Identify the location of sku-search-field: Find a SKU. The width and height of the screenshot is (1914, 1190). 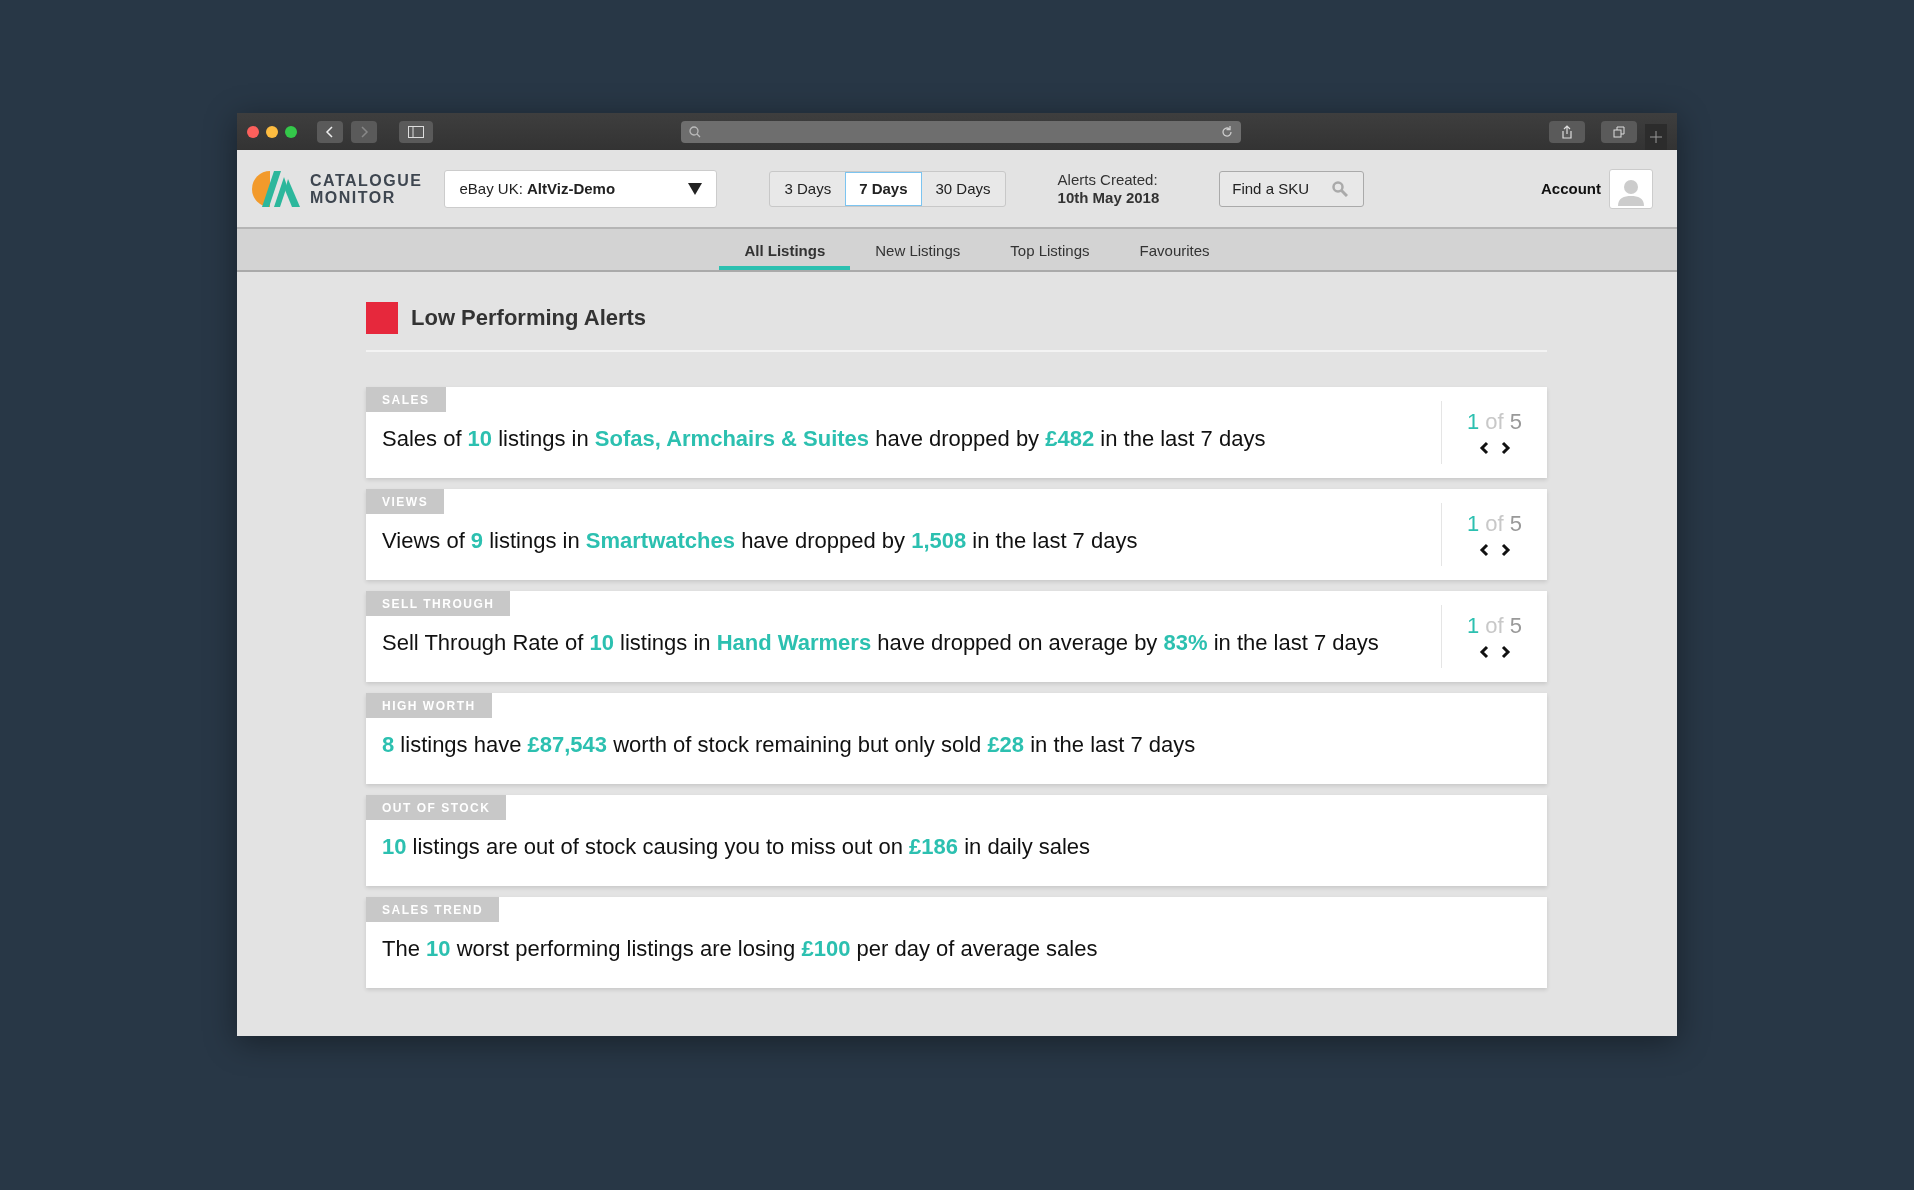
(1292, 188).